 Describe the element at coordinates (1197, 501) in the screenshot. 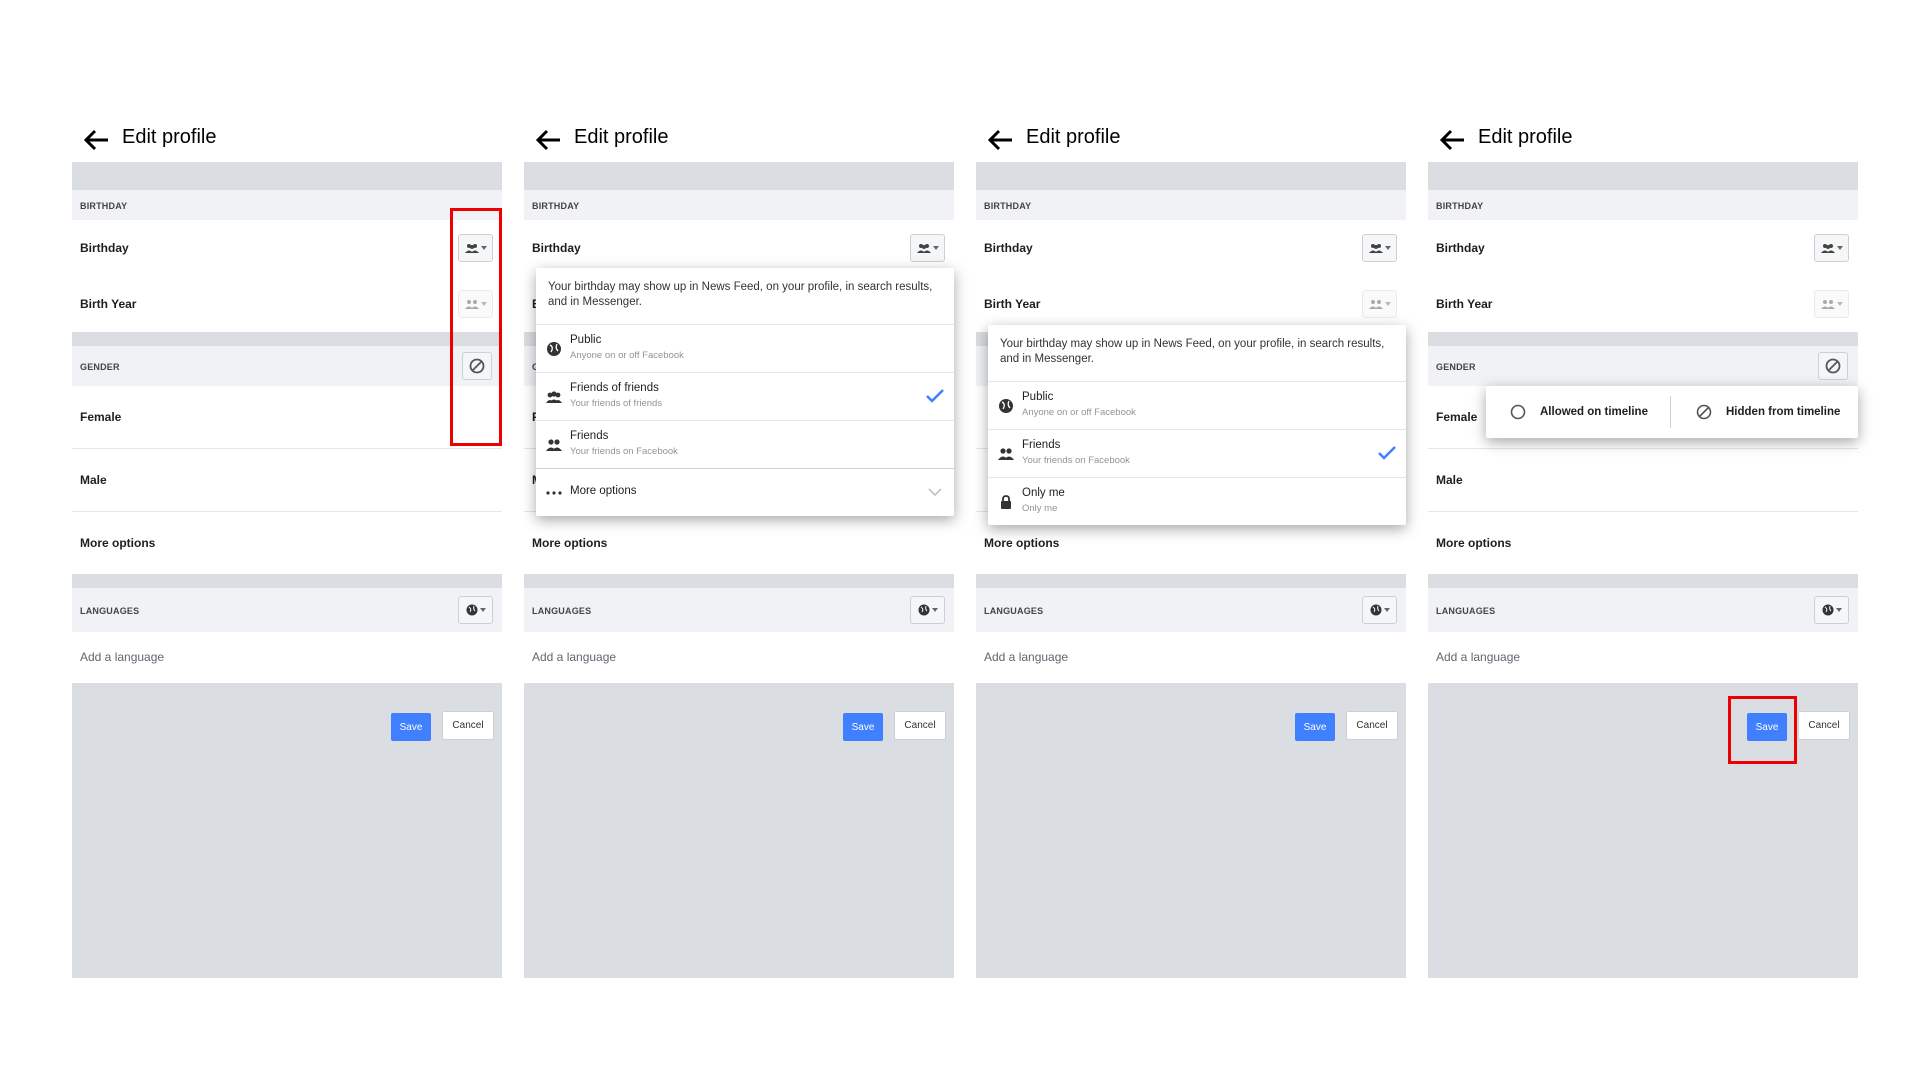

I see `option-only-me: Only me Only me` at that location.